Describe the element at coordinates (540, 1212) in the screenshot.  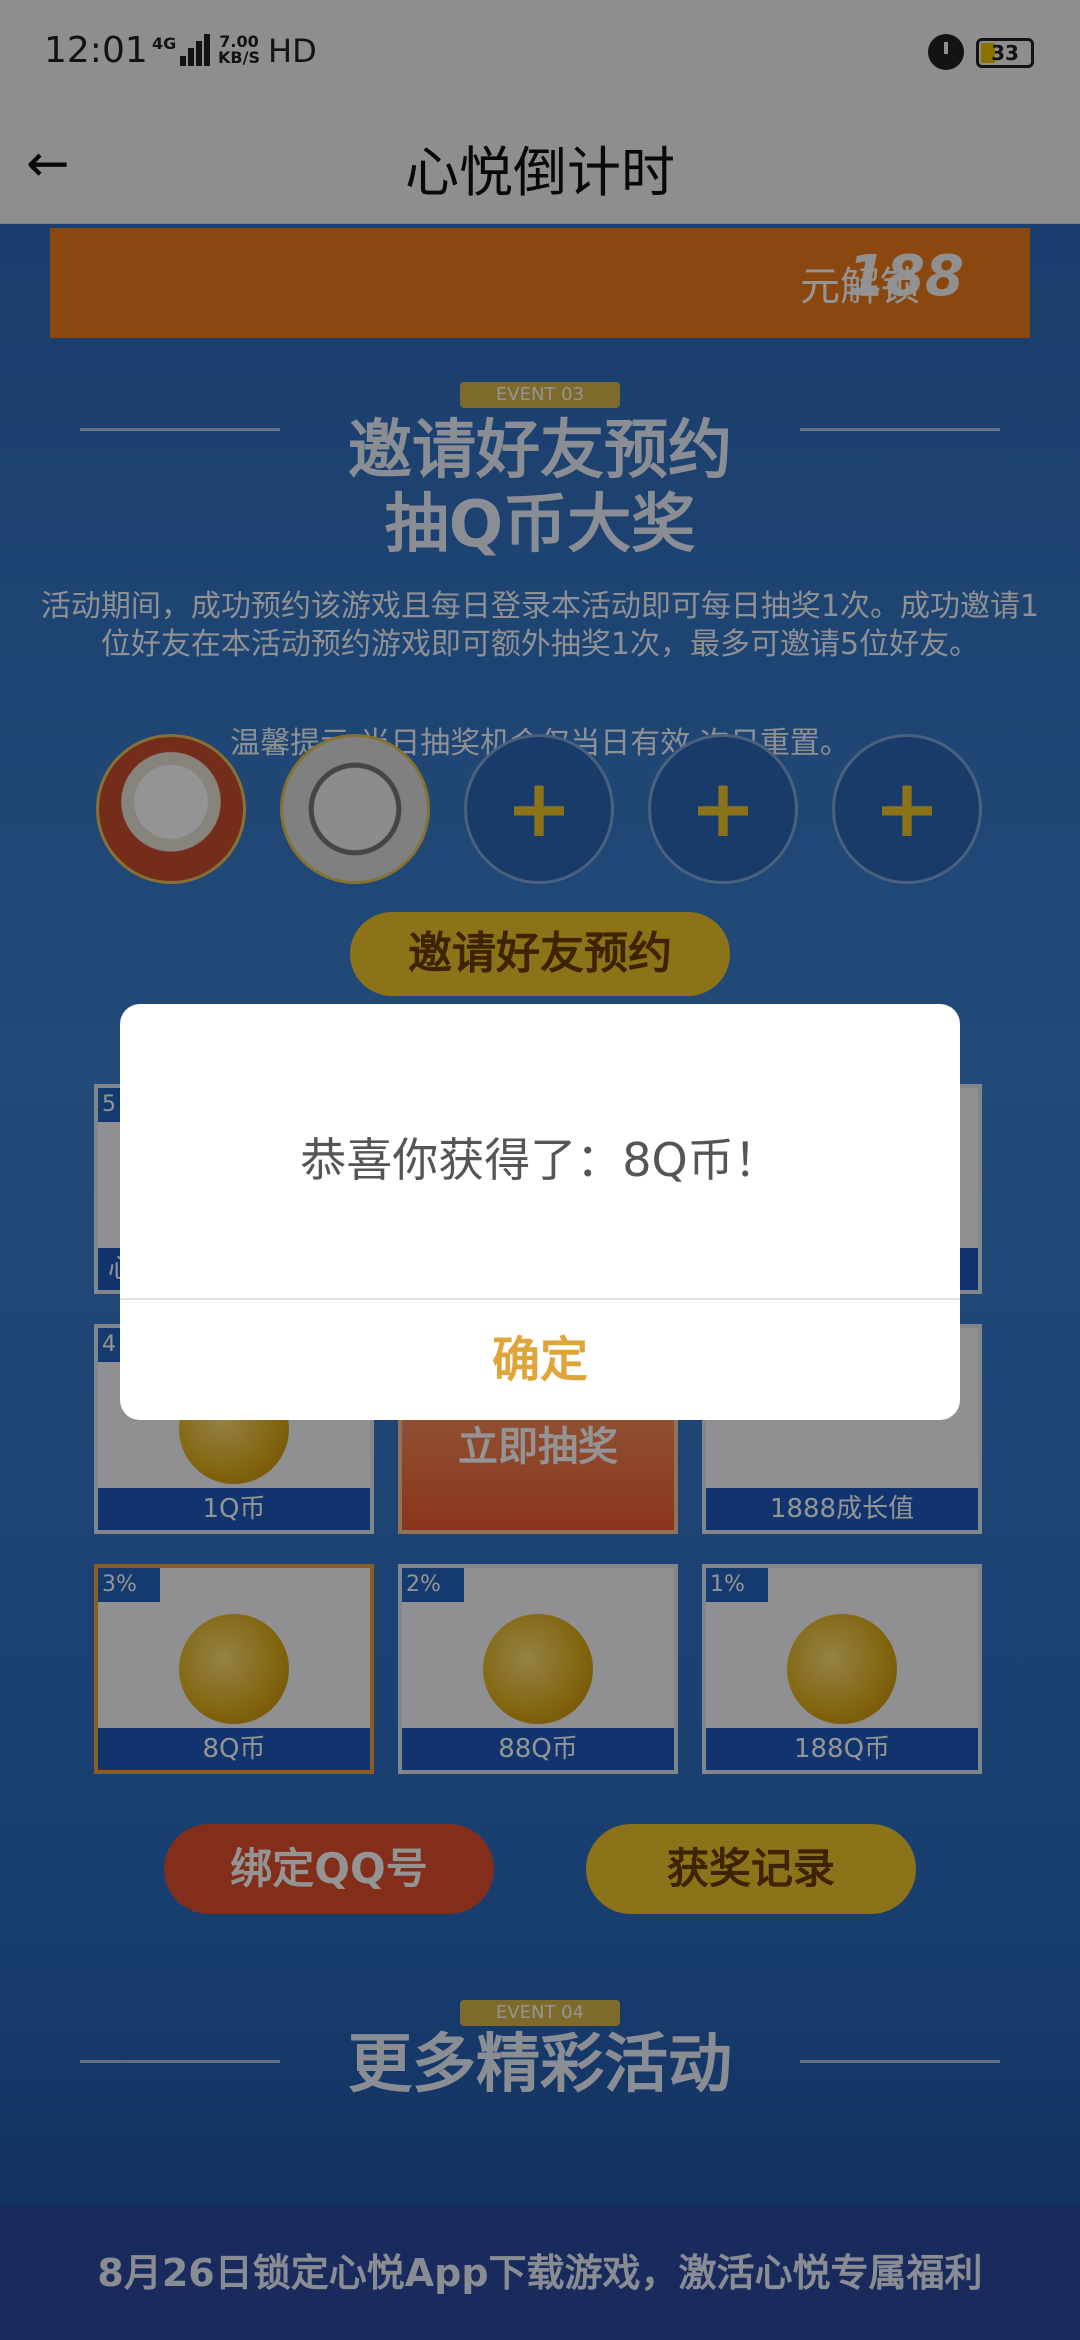
I see `prize-dialog: 恭喜你获得了：8Q币！ 确定` at that location.